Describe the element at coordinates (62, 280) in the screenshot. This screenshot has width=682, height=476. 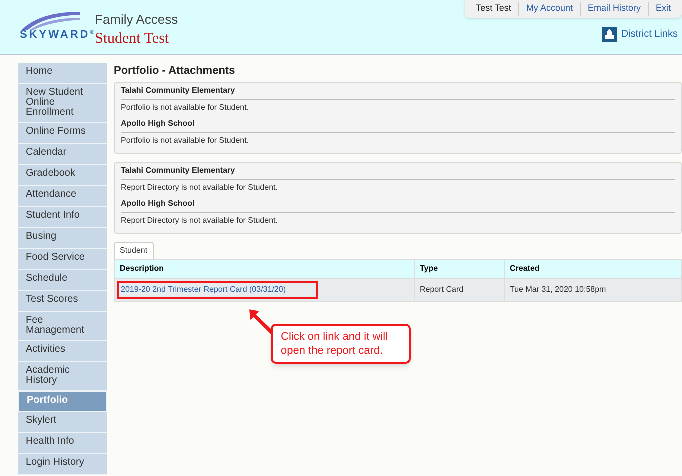
I see `sidebar-item: Schedule` at that location.